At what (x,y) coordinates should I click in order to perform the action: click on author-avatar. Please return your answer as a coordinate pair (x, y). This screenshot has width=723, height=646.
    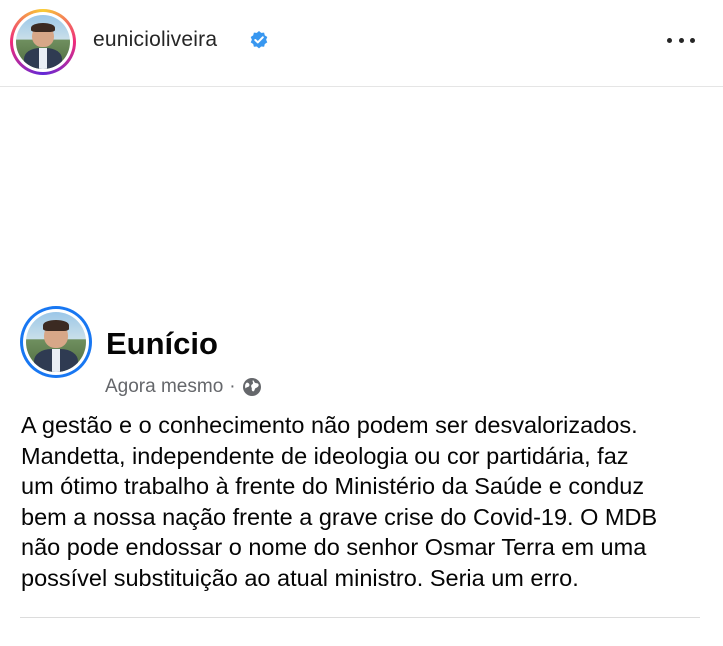
    Looking at the image, I should click on (56, 342).